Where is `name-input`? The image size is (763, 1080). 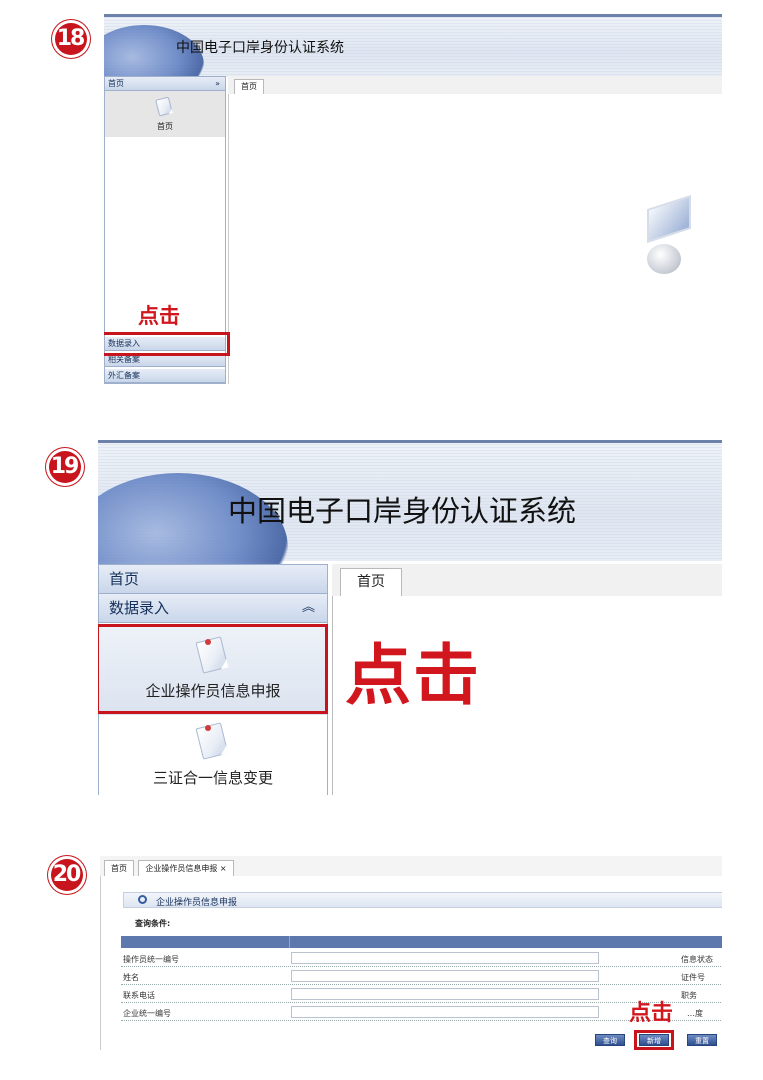 name-input is located at coordinates (445, 976).